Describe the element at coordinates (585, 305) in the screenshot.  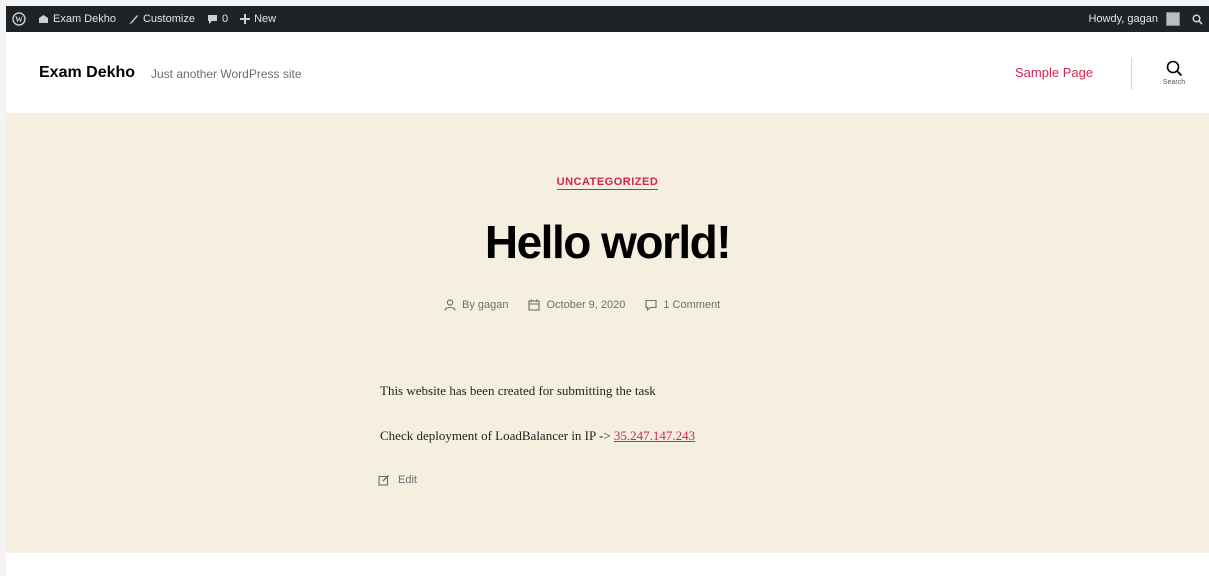
I see `date-link: October 9, 2020` at that location.